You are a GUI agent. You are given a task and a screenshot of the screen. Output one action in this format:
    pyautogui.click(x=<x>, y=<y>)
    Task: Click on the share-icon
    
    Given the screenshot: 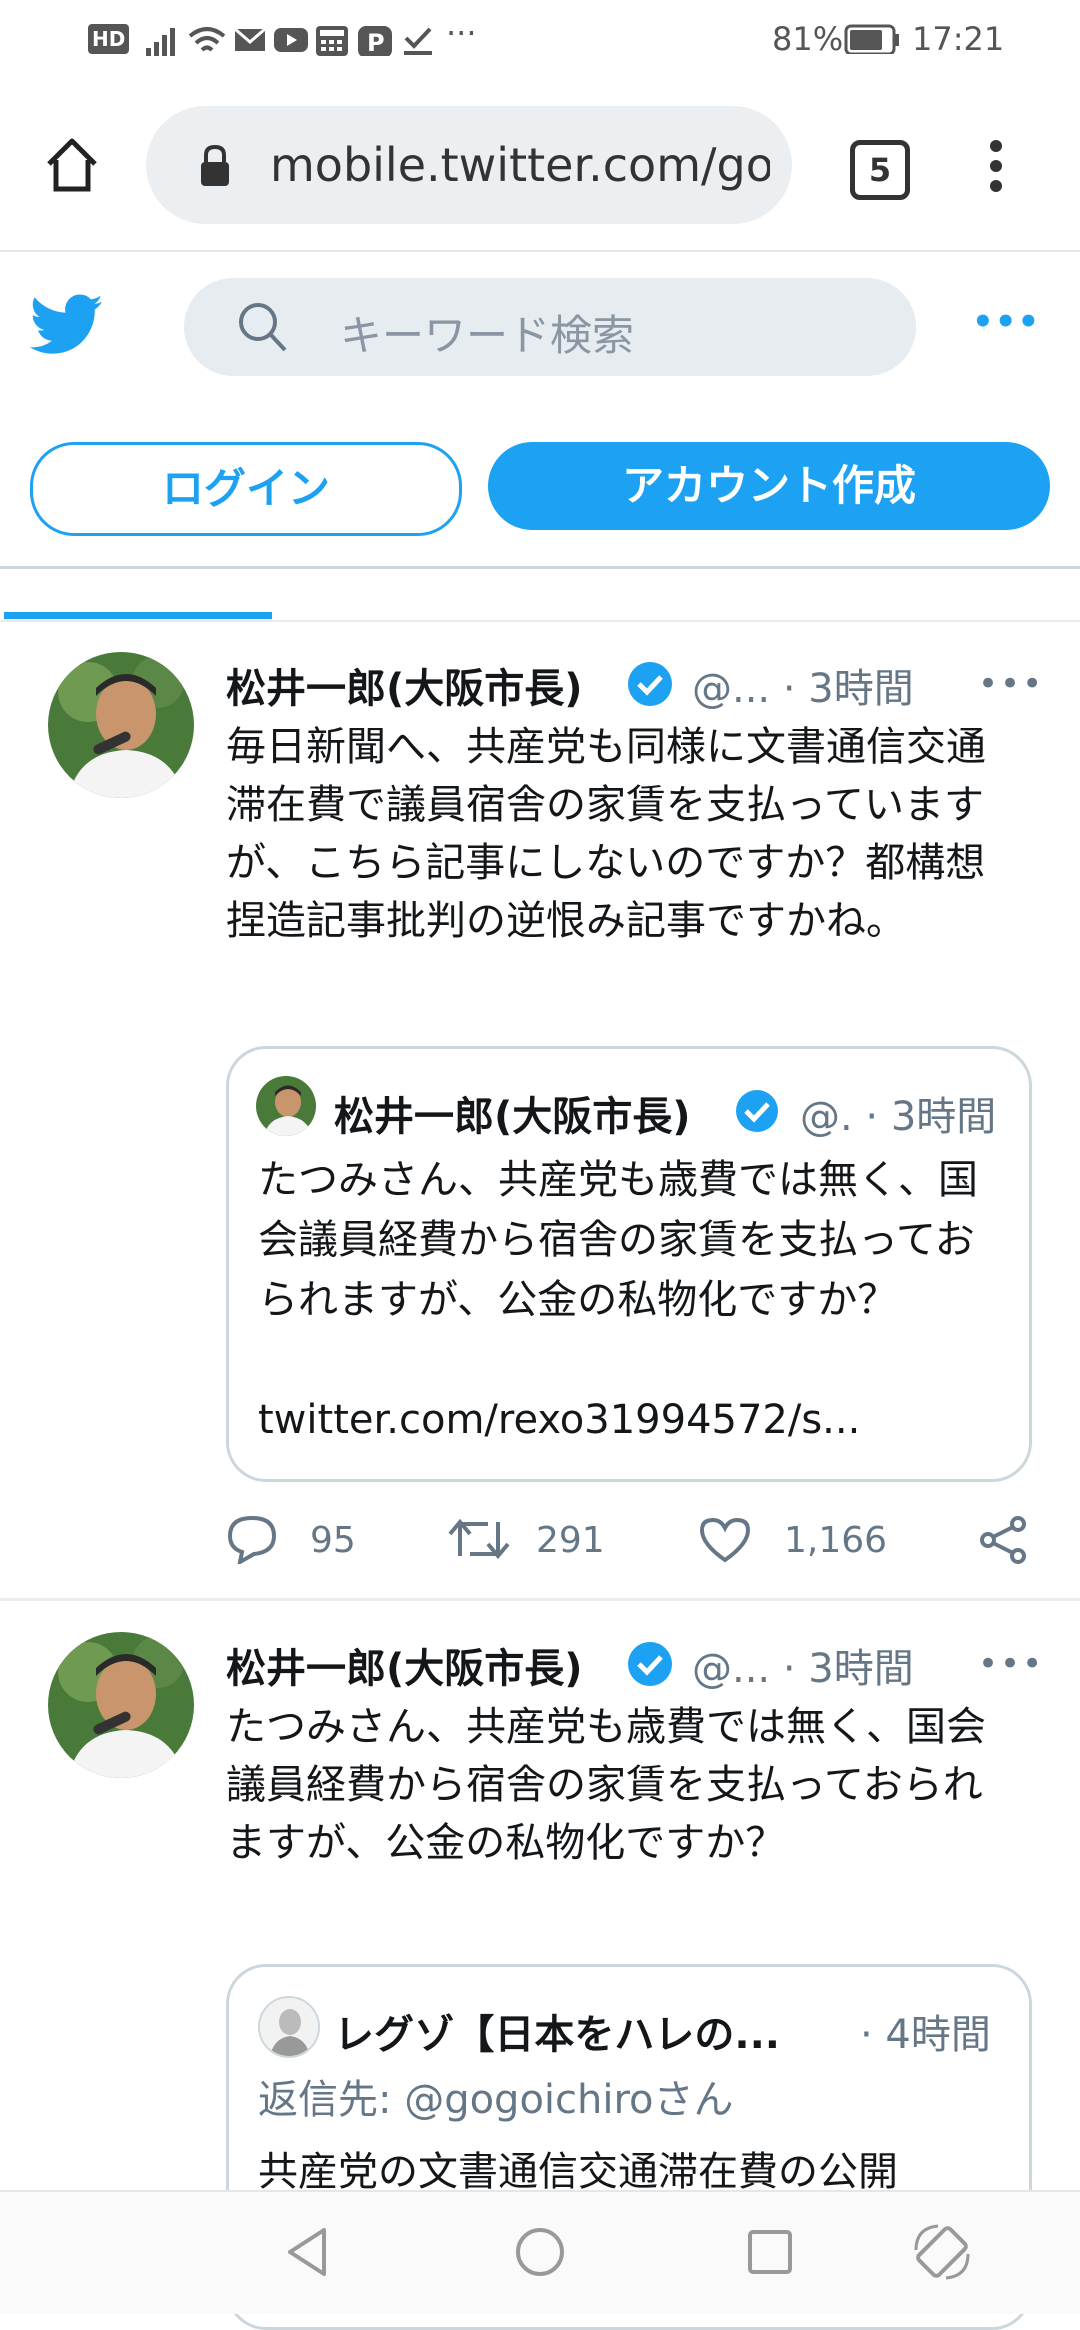 What is the action you would take?
    pyautogui.click(x=1003, y=1540)
    